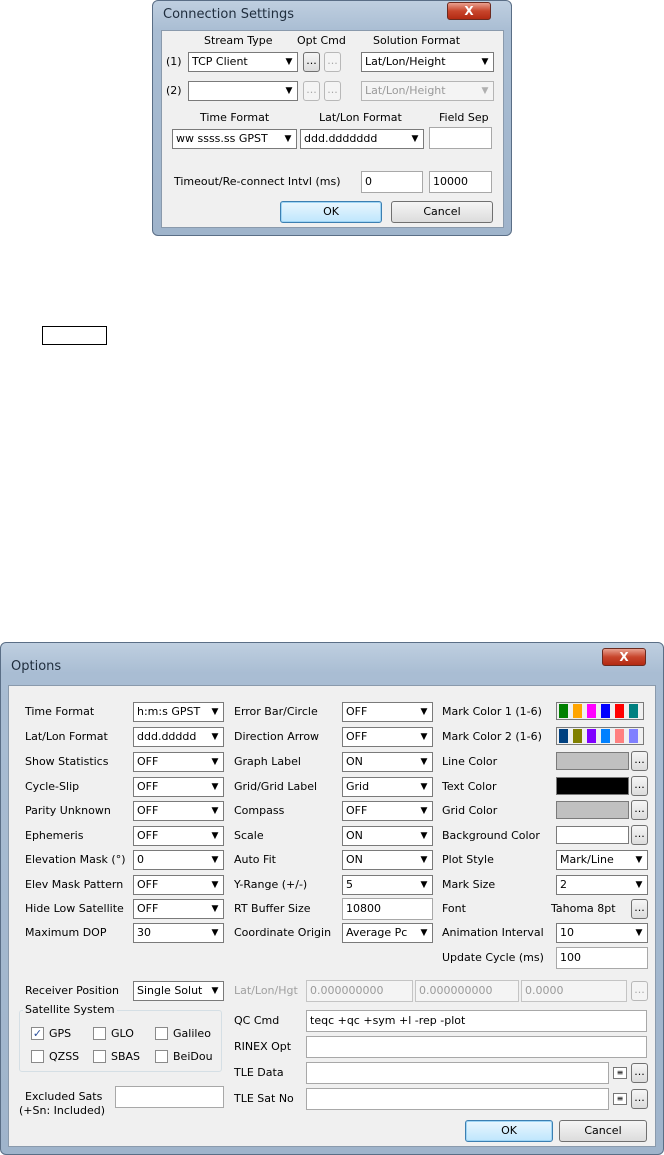 The height and width of the screenshot is (1155, 664). Describe the element at coordinates (387, 885) in the screenshot. I see `y-range-select: 5 ▼` at that location.